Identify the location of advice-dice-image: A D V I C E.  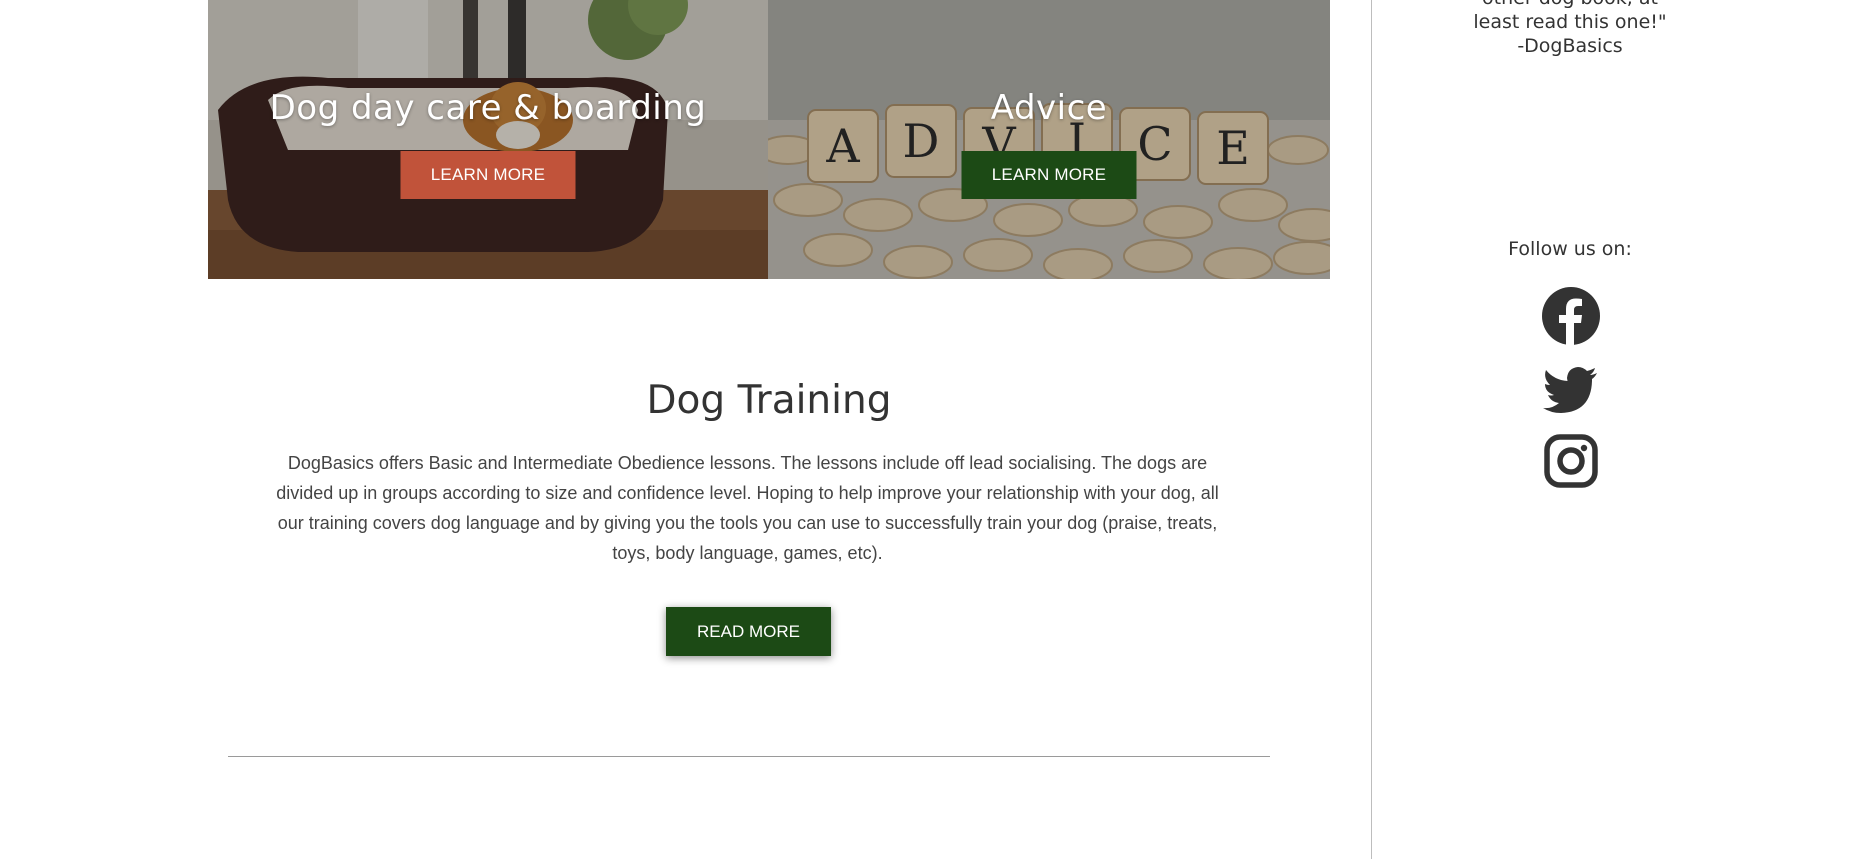
(1049, 139).